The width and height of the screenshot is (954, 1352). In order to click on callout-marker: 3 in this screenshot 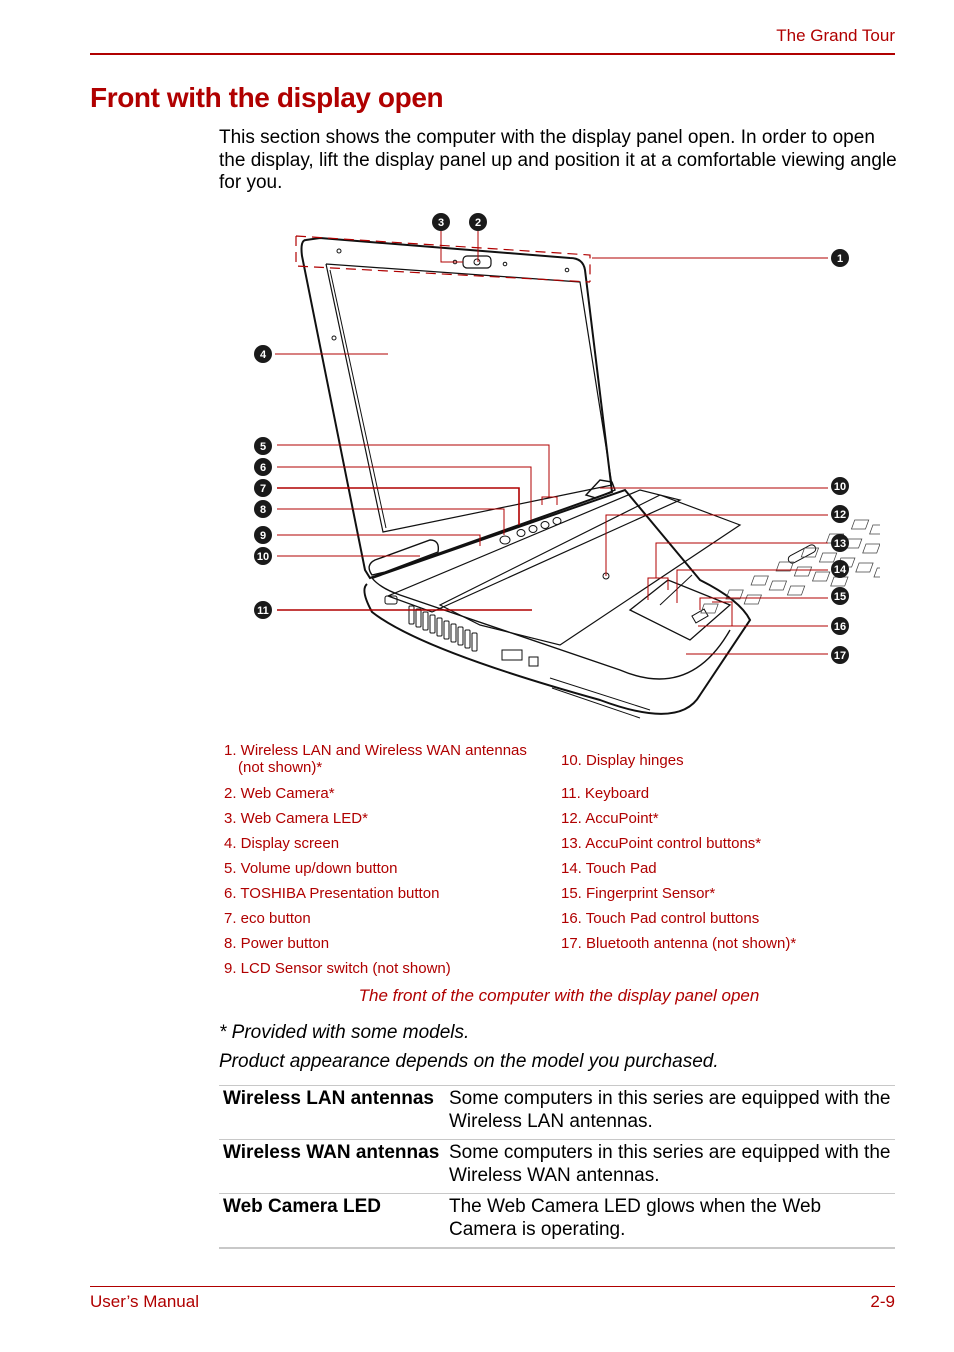, I will do `click(441, 222)`.